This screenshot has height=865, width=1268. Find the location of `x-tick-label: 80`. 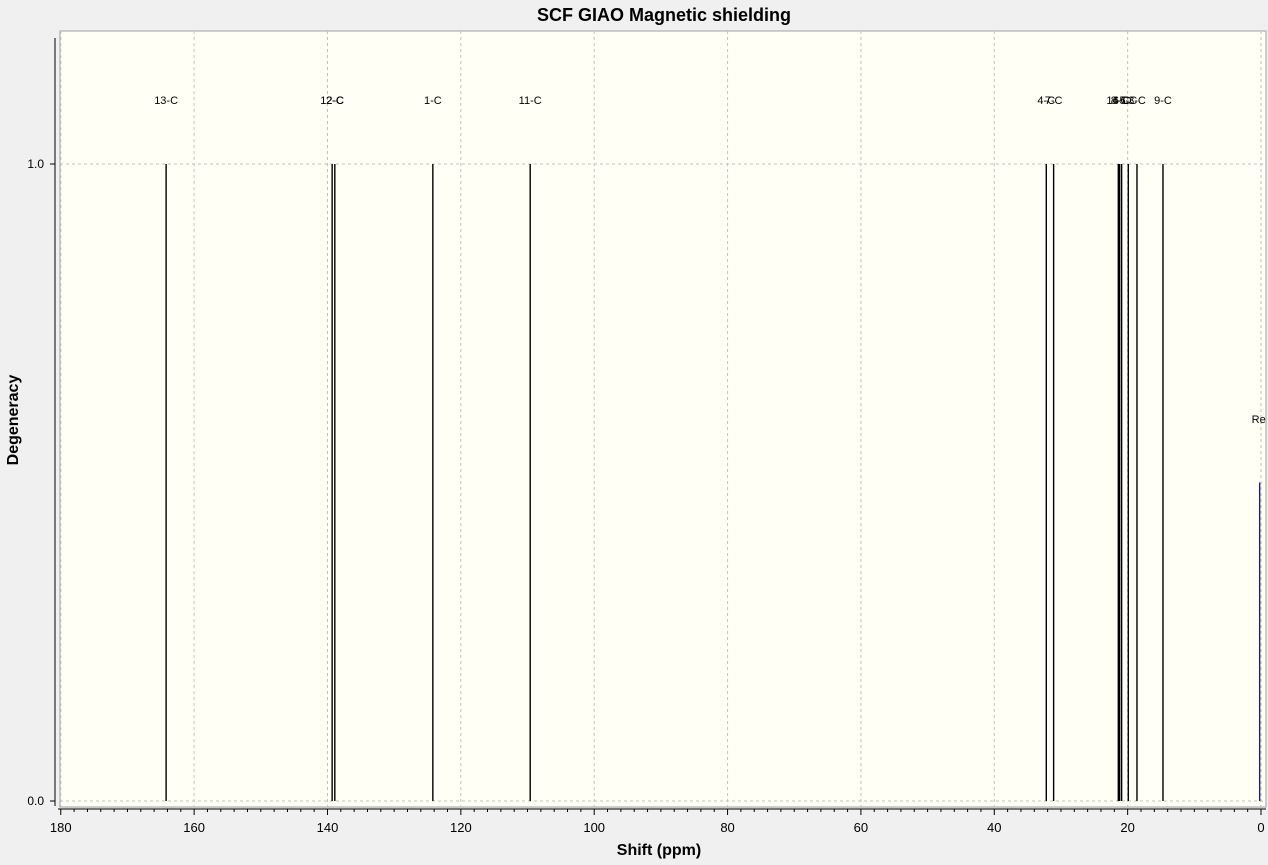

x-tick-label: 80 is located at coordinates (727, 827).